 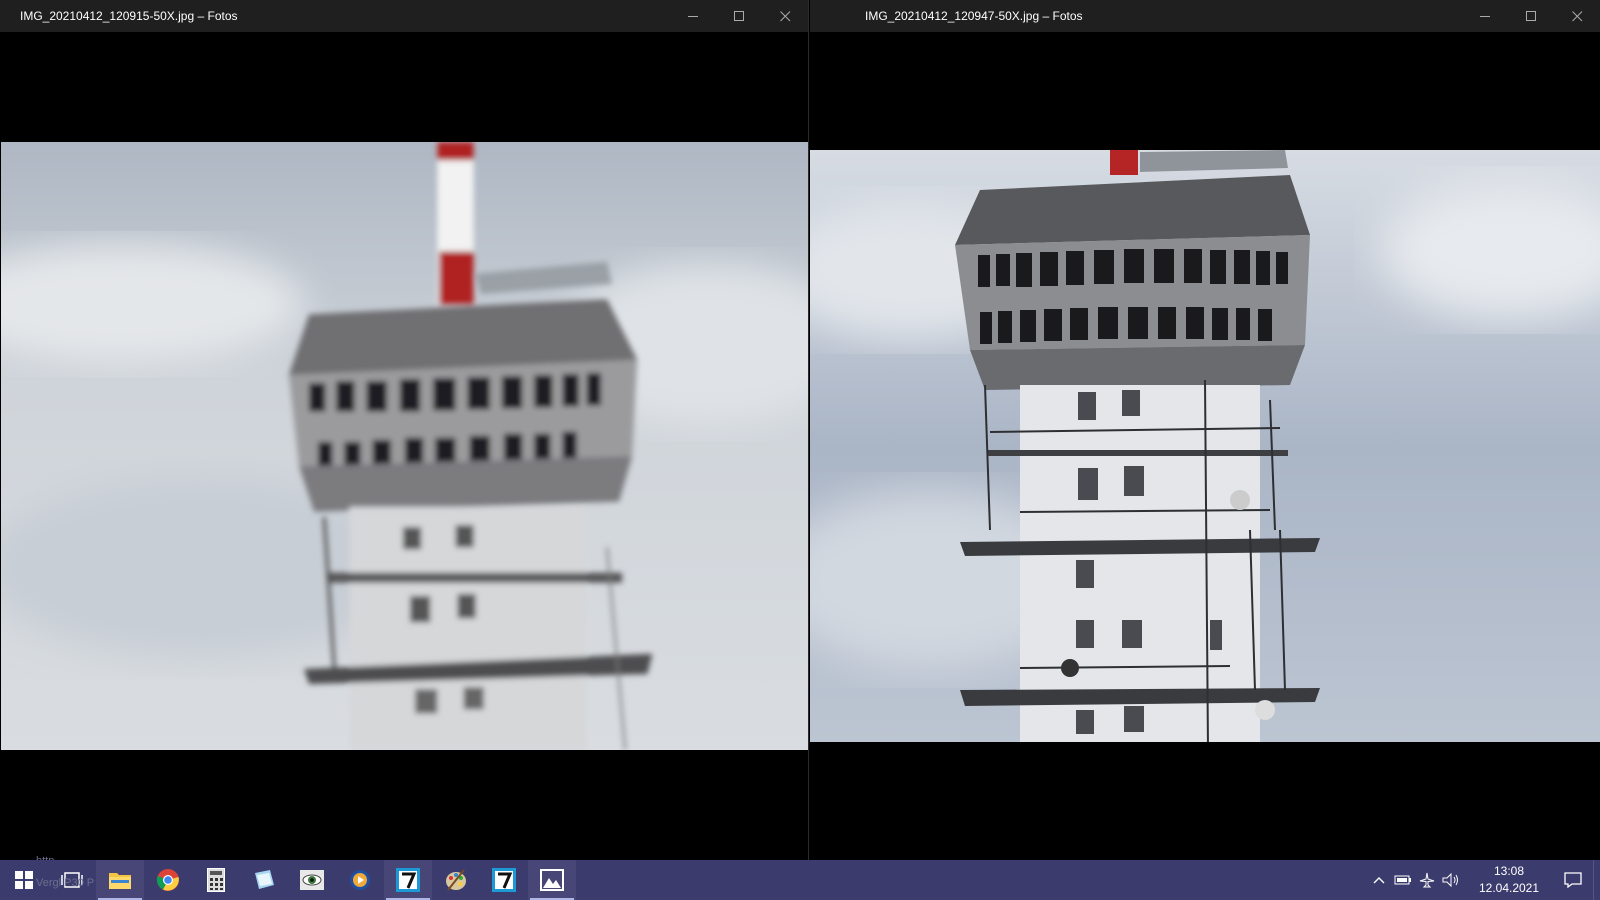 I want to click on photo-editor-2-button, so click(x=504, y=880).